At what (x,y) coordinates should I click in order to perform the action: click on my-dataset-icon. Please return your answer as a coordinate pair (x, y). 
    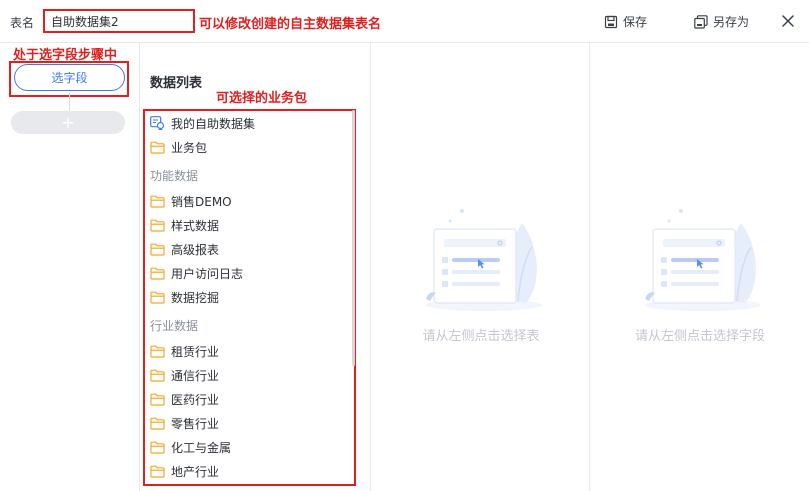
    Looking at the image, I should click on (157, 123).